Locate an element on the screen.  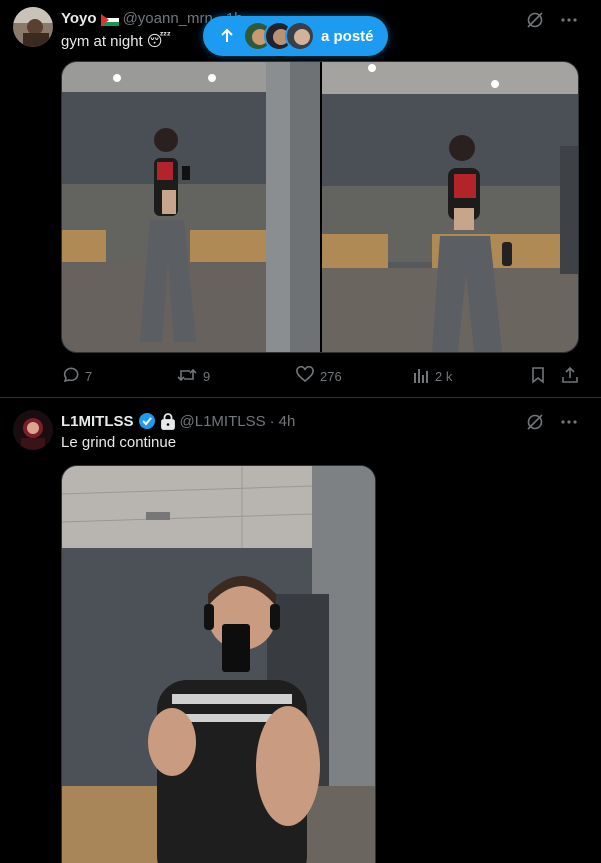
display-name: Yoyo is located at coordinates (79, 18).